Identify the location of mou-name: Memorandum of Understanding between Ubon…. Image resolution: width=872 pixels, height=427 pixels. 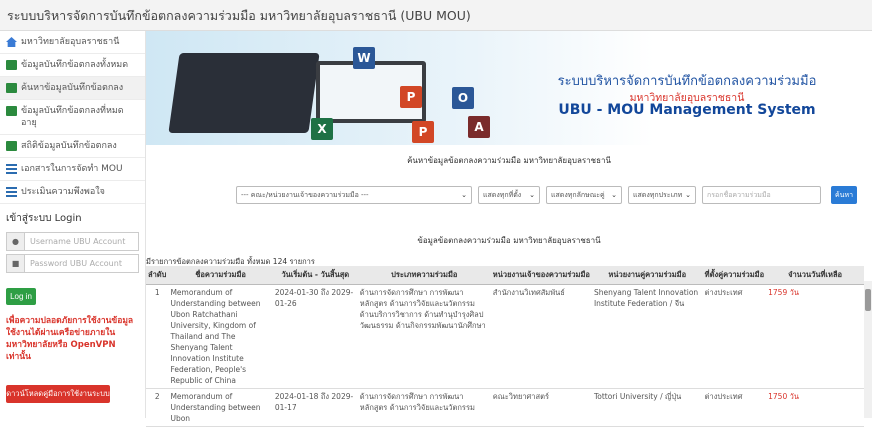
(220, 336).